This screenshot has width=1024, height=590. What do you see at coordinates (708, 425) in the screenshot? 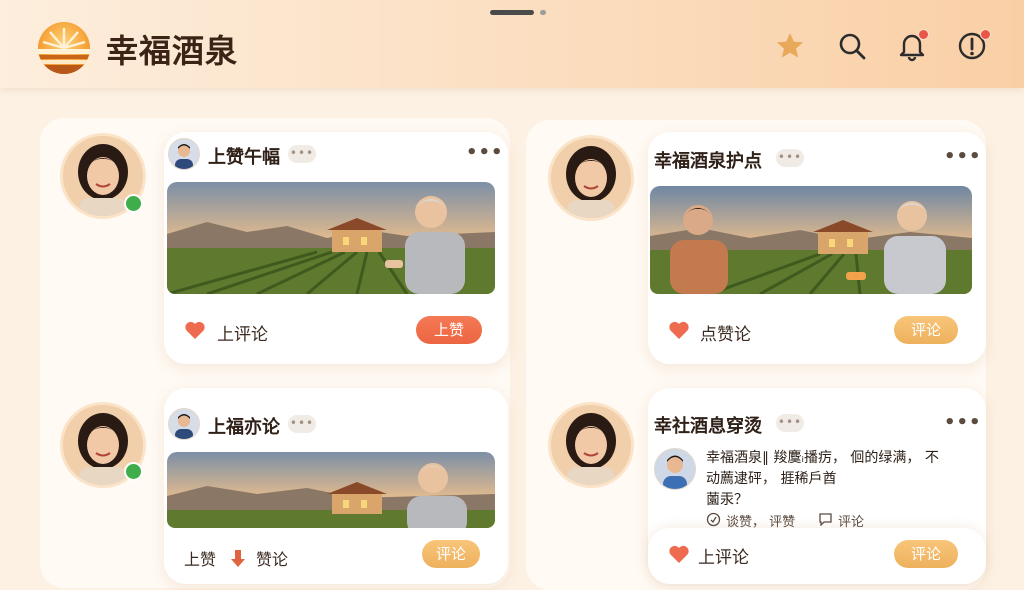
I see `post-username: 幸社酒息穿烫` at bounding box center [708, 425].